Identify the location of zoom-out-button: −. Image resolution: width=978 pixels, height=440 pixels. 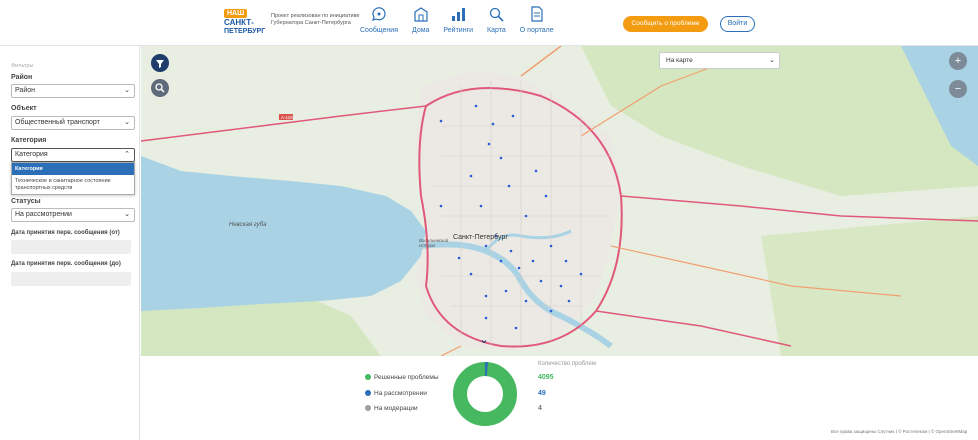
(958, 89).